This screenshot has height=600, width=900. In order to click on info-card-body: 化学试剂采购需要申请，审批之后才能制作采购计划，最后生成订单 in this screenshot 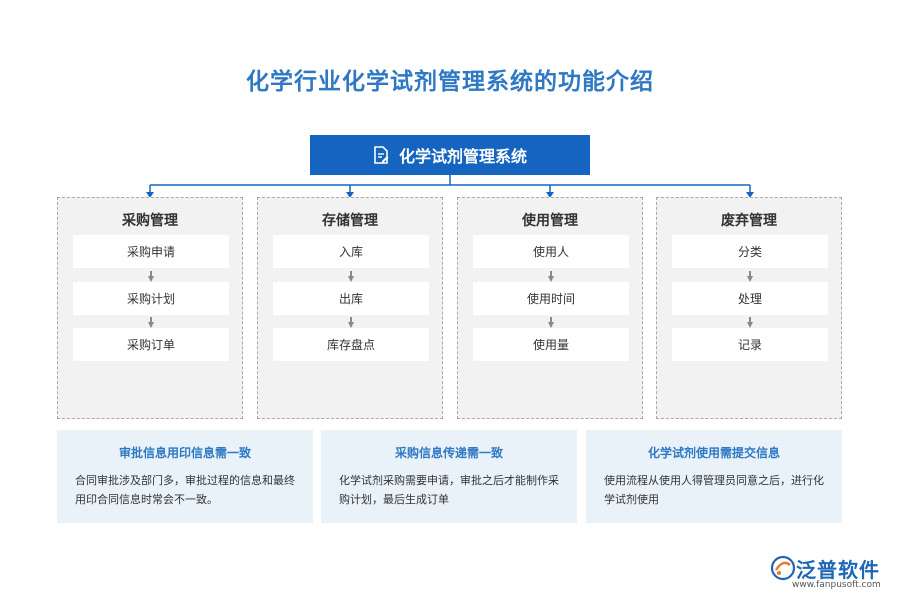, I will do `click(449, 490)`.